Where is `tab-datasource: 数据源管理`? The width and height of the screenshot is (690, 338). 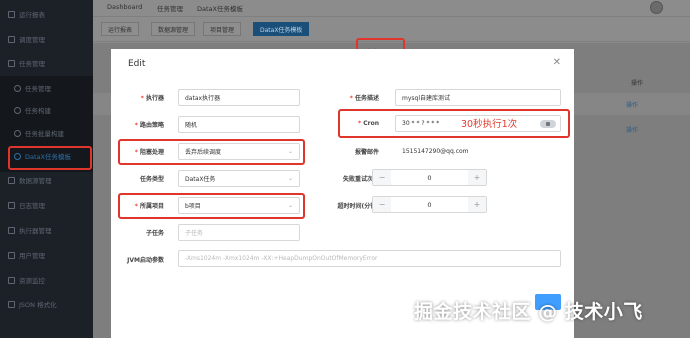 tab-datasource: 数据源管理 is located at coordinates (173, 29).